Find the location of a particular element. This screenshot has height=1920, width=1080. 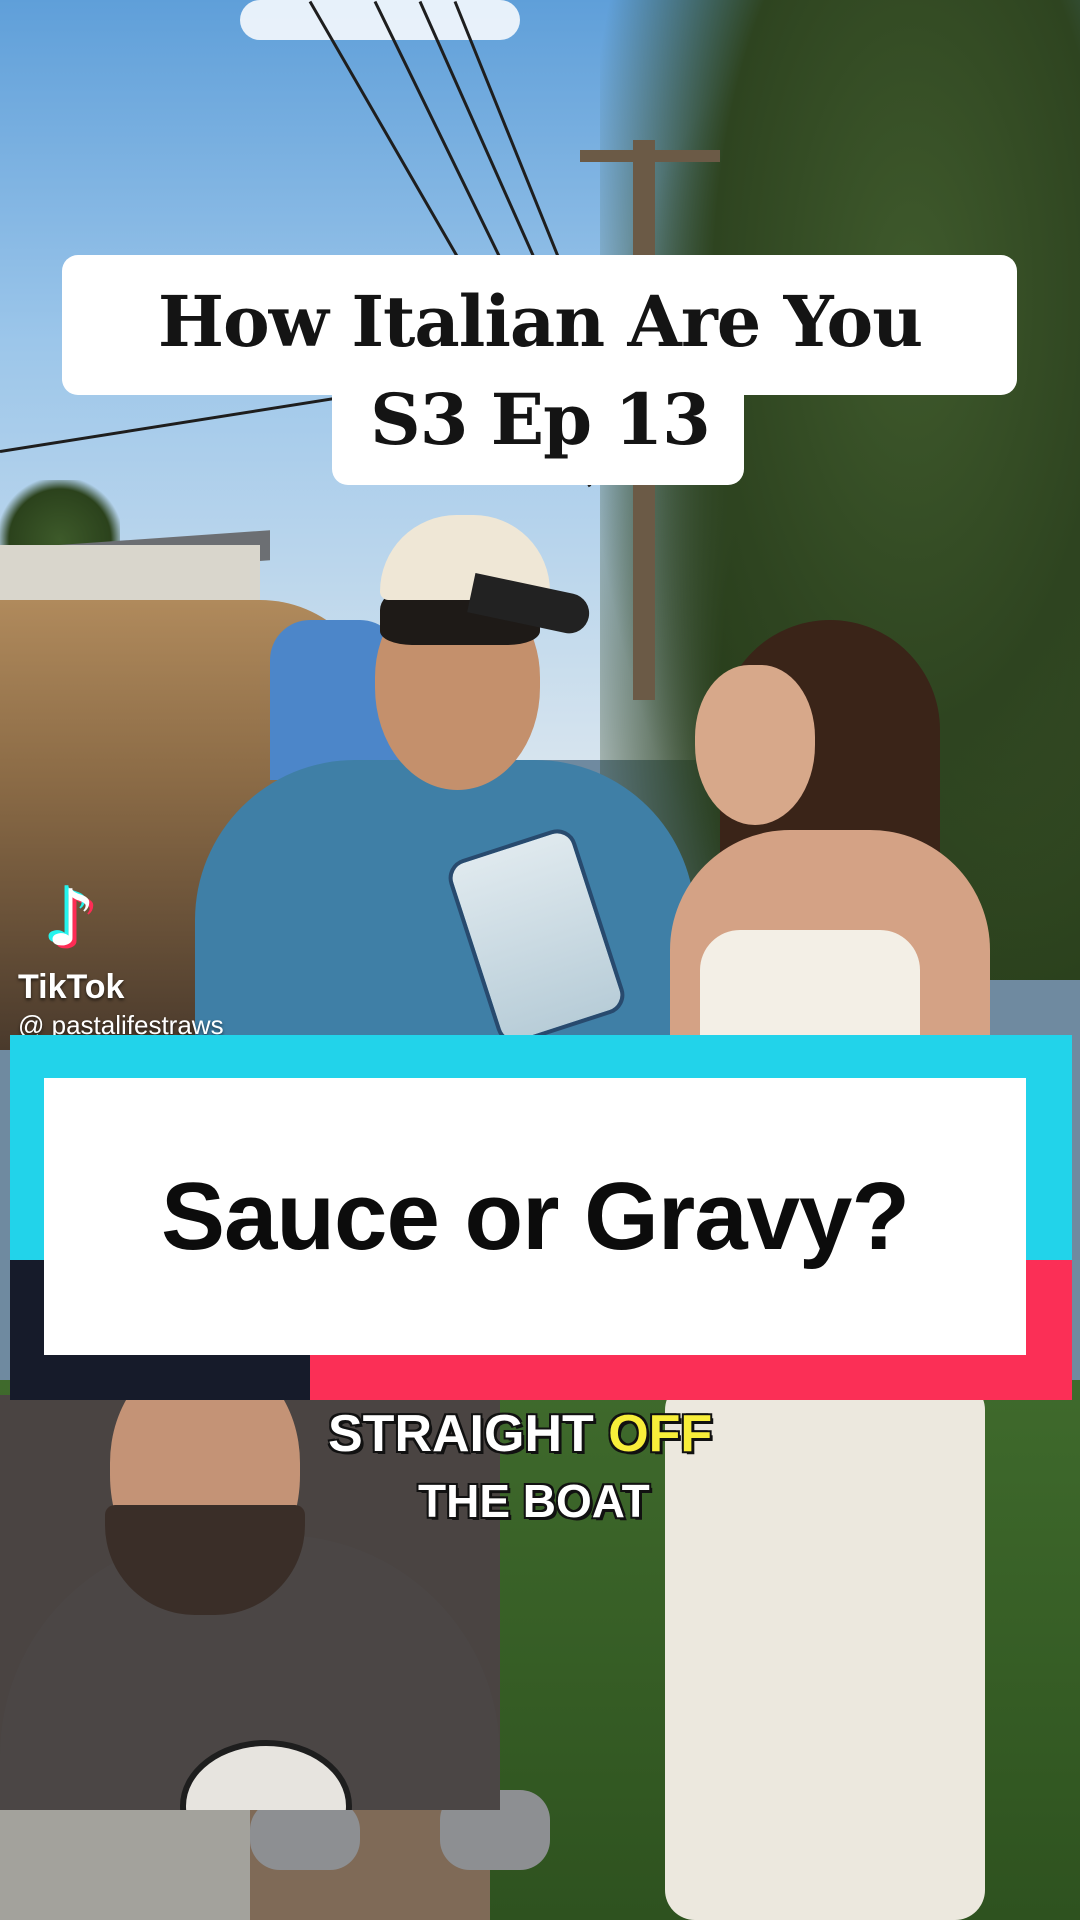

shoe is located at coordinates (305, 1835).